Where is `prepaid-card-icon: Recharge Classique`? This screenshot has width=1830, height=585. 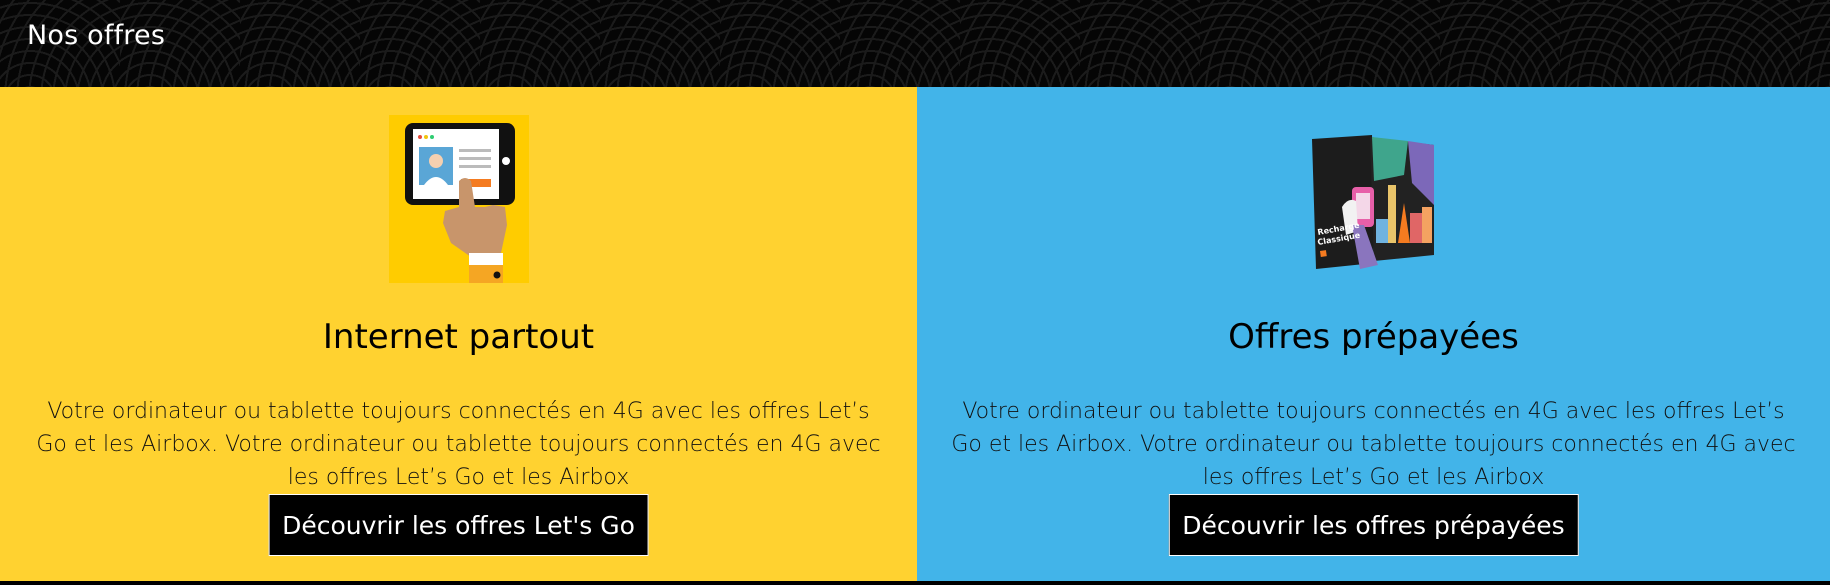 prepaid-card-icon: Recharge Classique is located at coordinates (1374, 199).